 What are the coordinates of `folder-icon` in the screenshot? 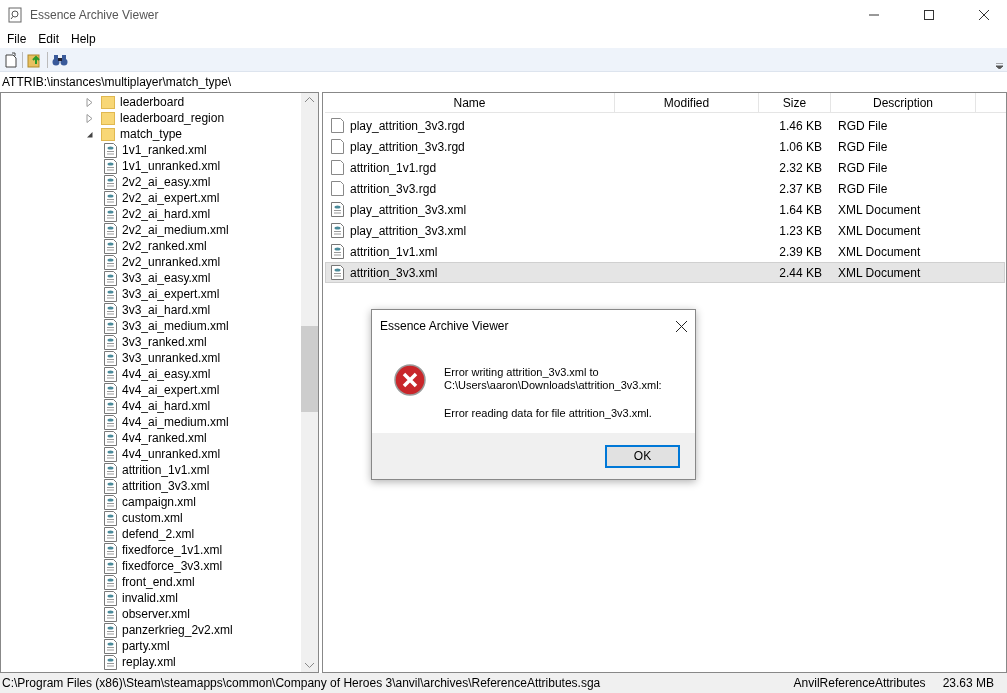 It's located at (108, 102).